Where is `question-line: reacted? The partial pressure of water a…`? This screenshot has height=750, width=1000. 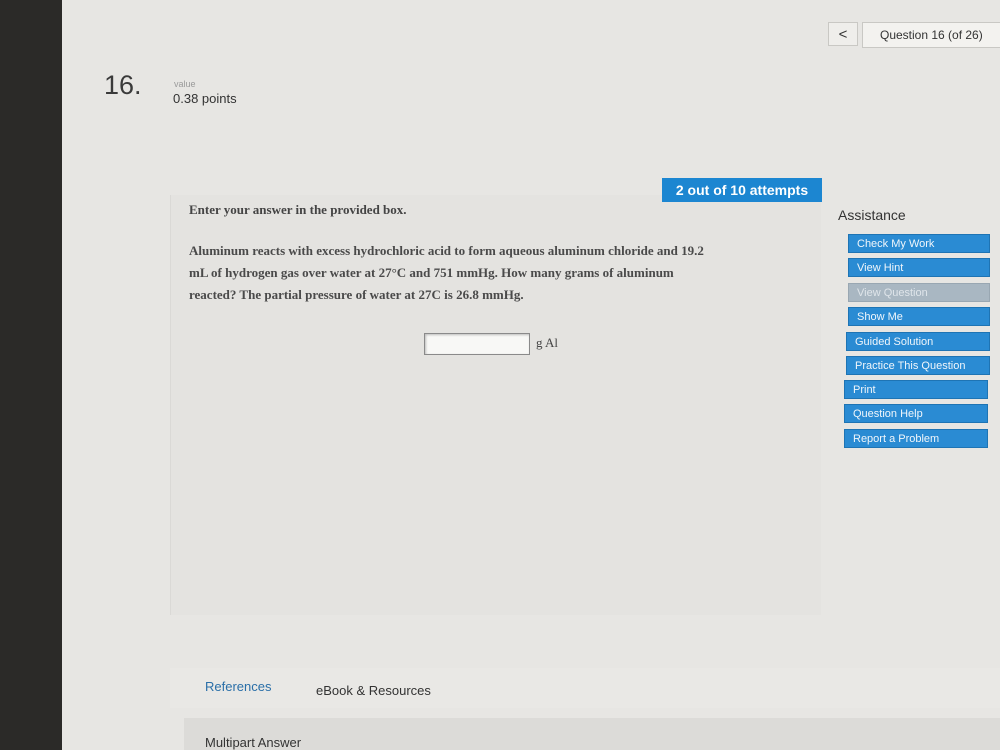 question-line: reacted? The partial pressure of water a… is located at coordinates (356, 294).